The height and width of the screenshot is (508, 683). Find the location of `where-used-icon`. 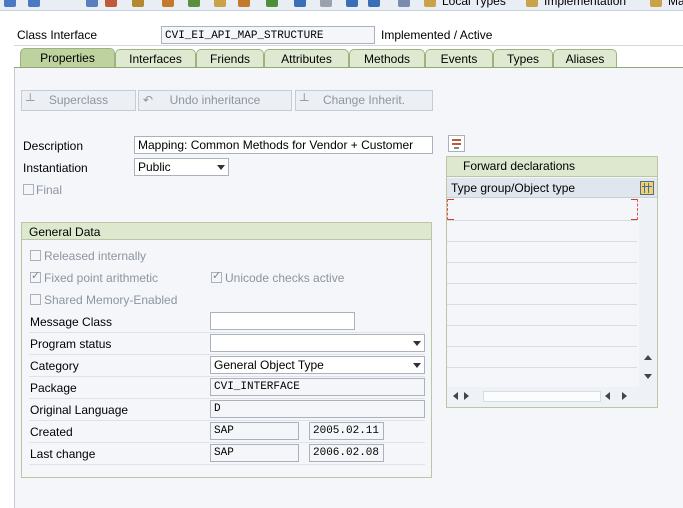

where-used-icon is located at coordinates (138, 3).